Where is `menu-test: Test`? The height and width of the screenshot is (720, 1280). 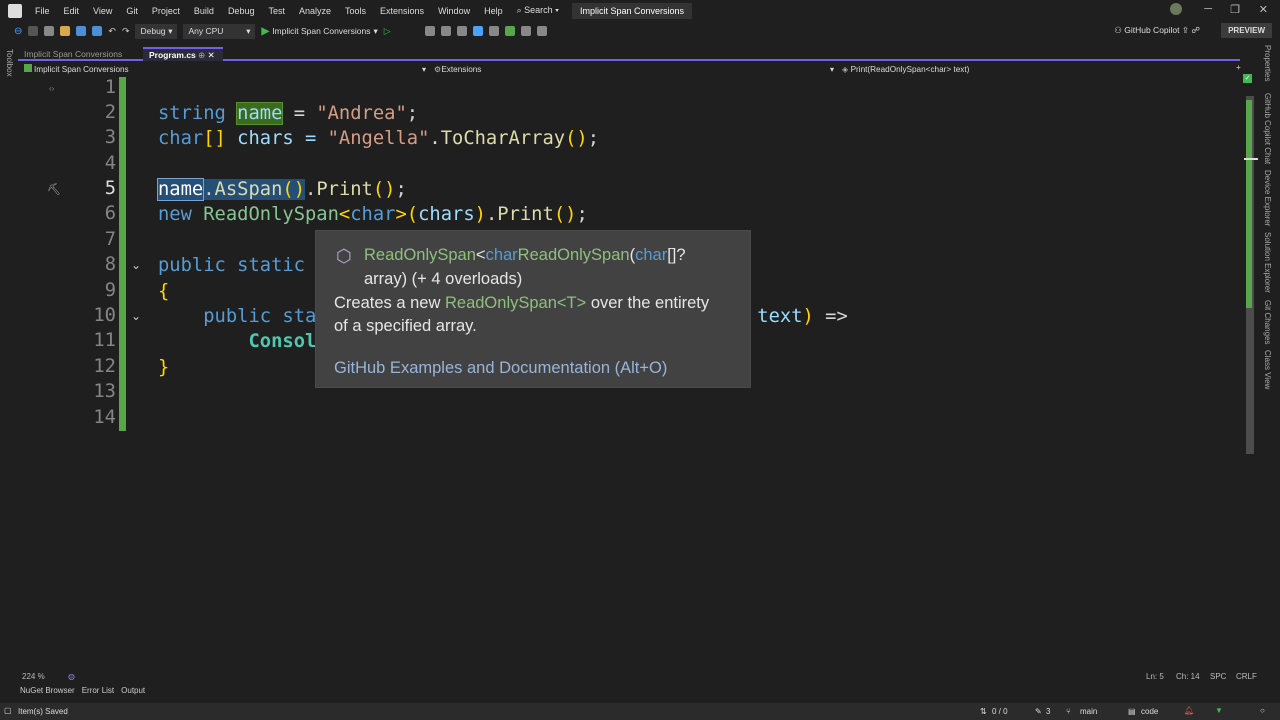
menu-test: Test is located at coordinates (276, 11).